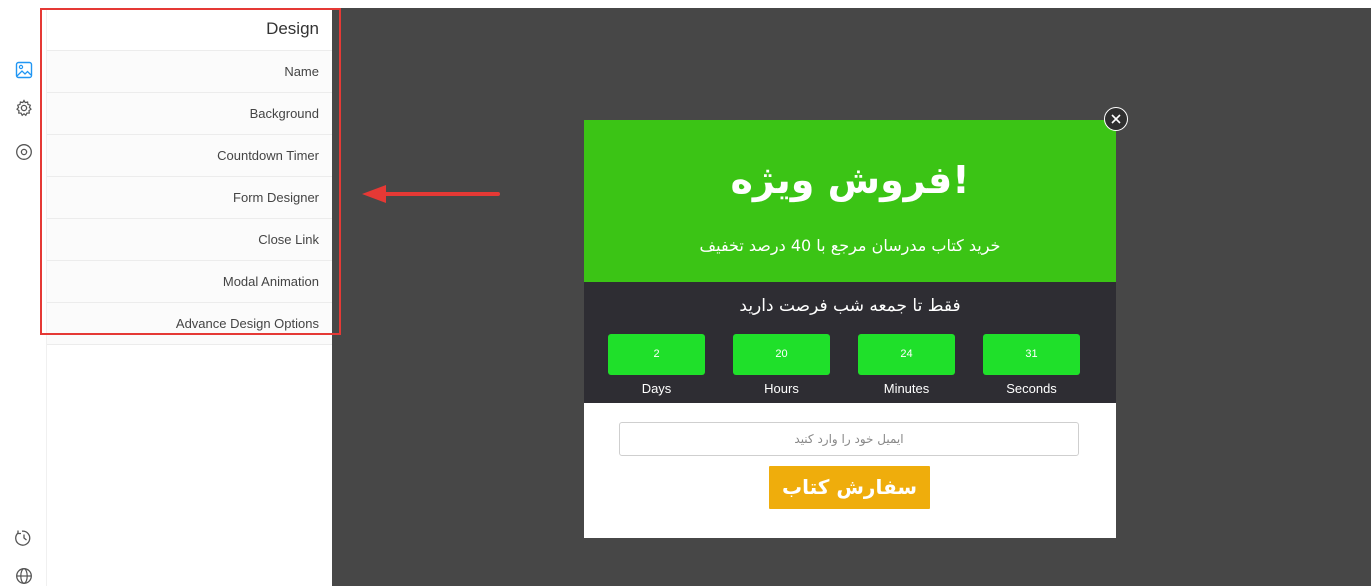 The width and height of the screenshot is (1371, 586). Describe the element at coordinates (190, 72) in the screenshot. I see `menu-item-name: Name` at that location.